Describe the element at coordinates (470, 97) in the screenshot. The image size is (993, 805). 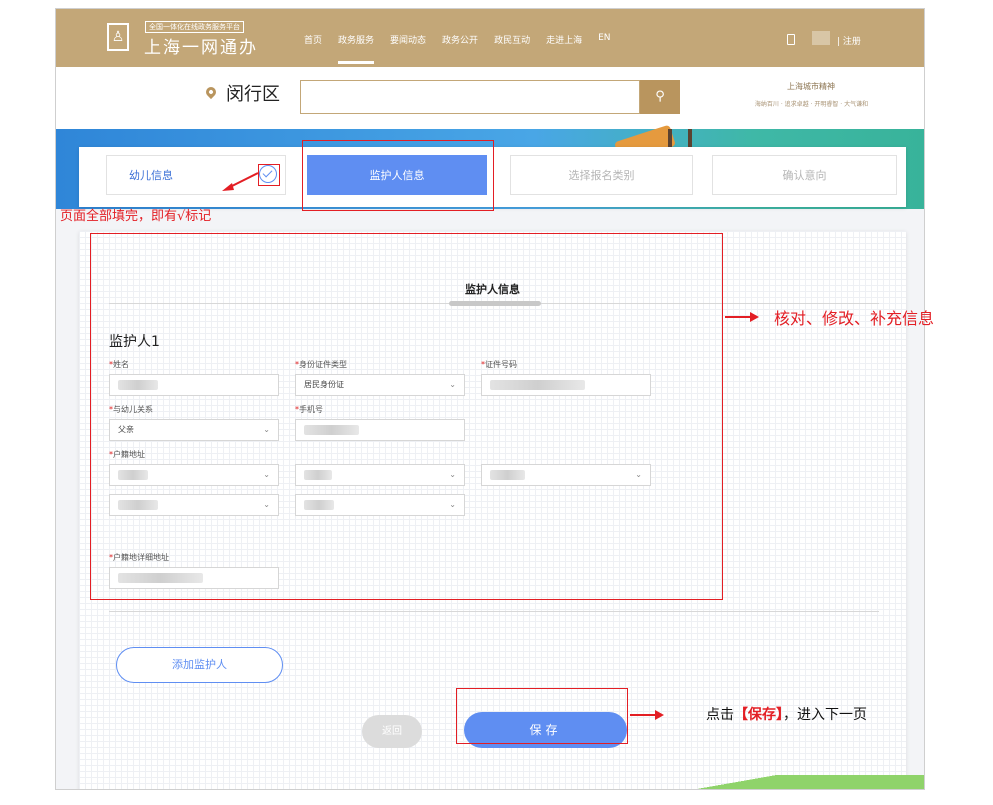
I see `search-input` at that location.